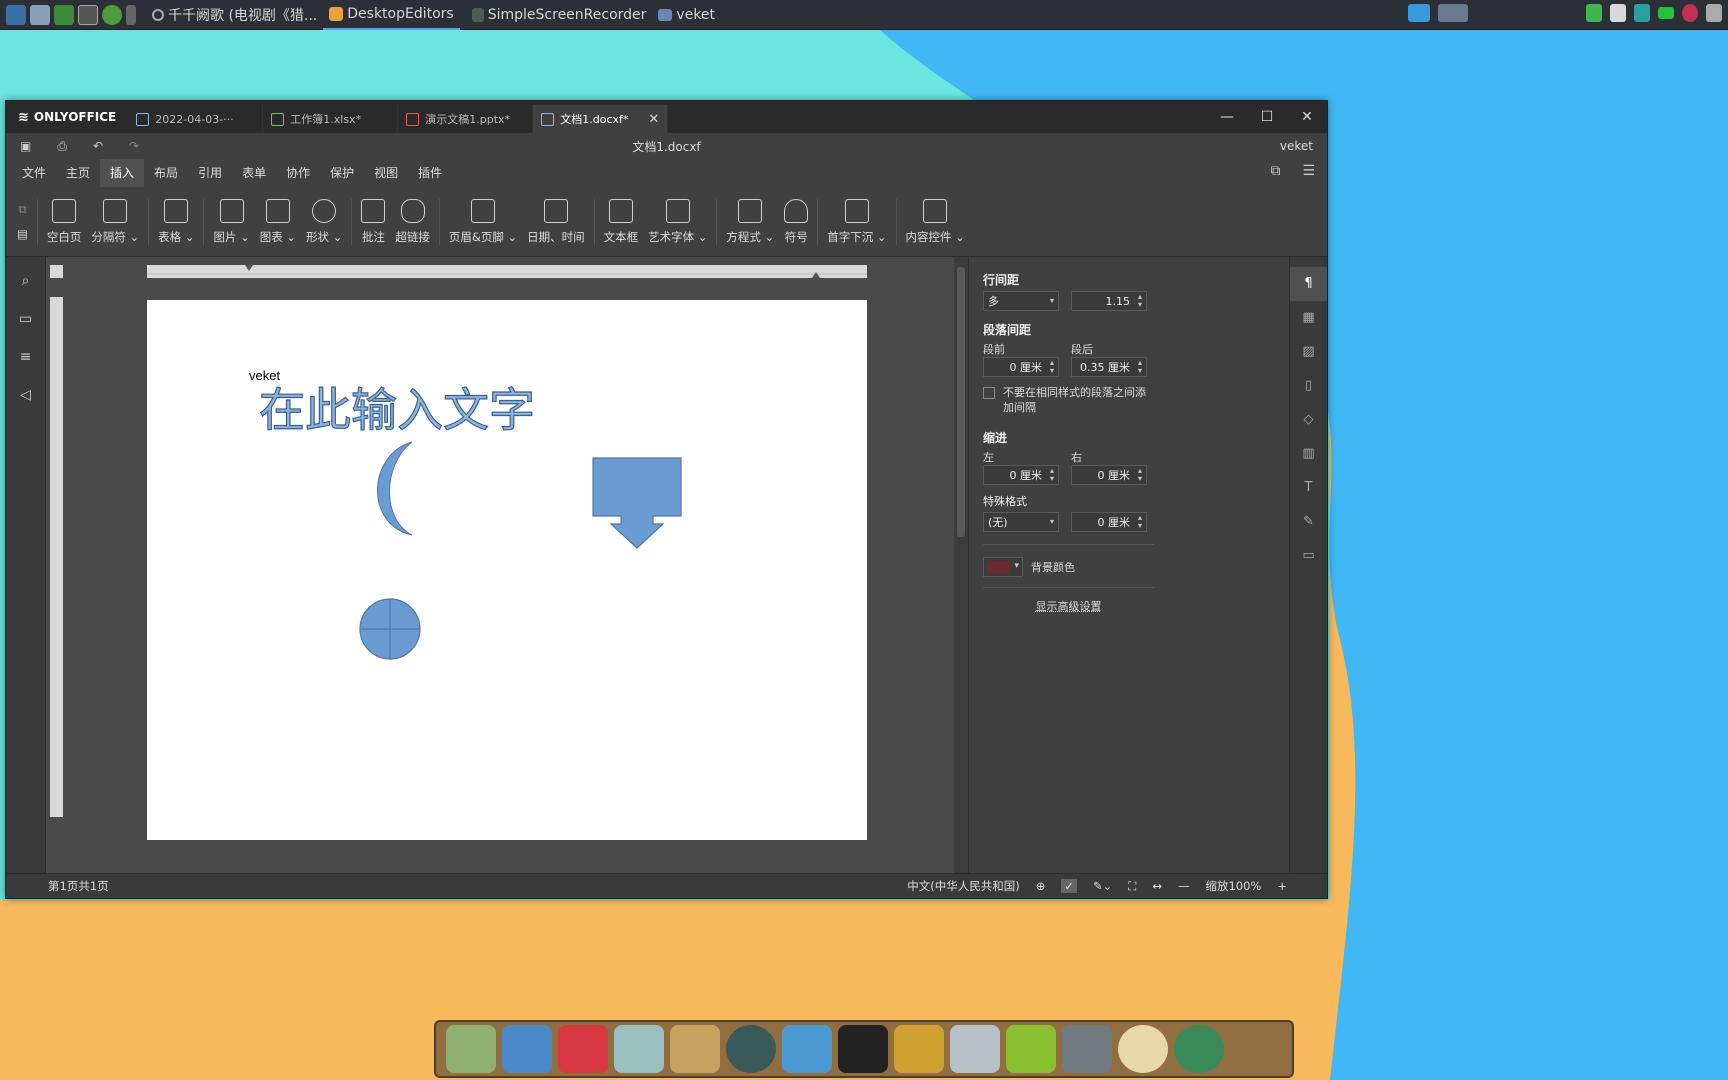 The height and width of the screenshot is (1080, 1728). What do you see at coordinates (527, 1049) in the screenshot?
I see `monitor-icon` at bounding box center [527, 1049].